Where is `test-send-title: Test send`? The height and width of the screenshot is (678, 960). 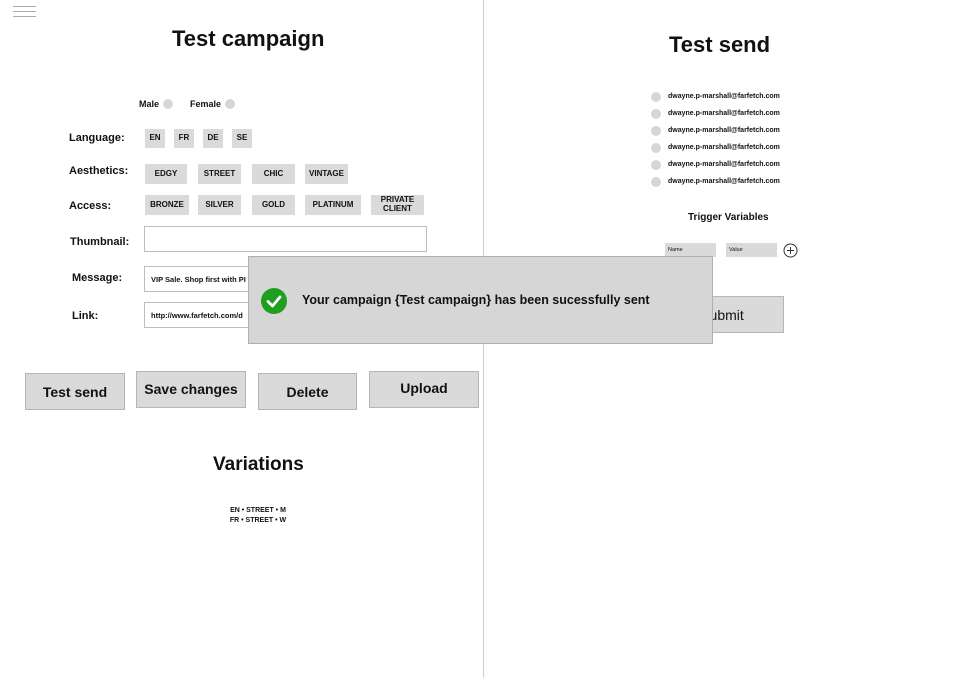
test-send-title: Test send is located at coordinates (720, 44).